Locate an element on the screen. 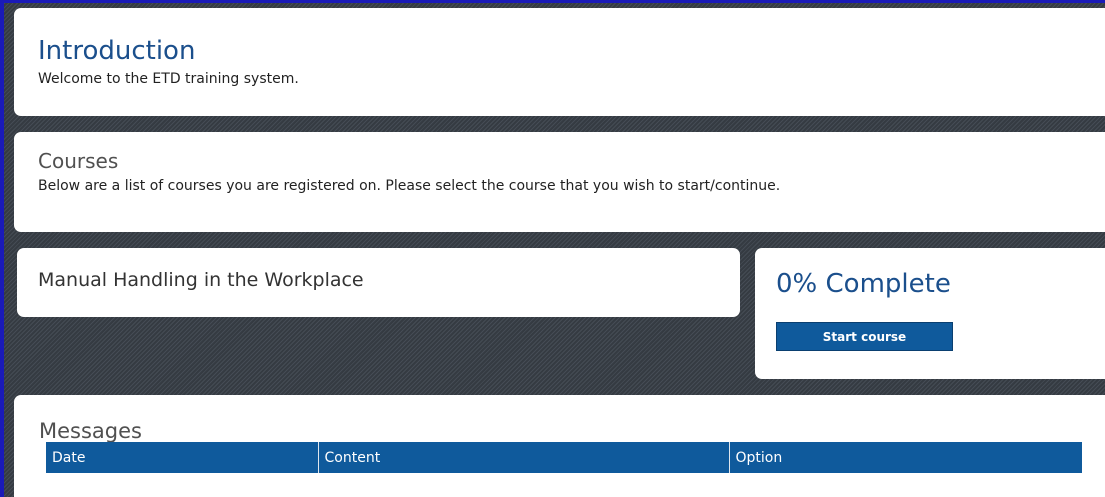  column-header-date: Date is located at coordinates (182, 457).